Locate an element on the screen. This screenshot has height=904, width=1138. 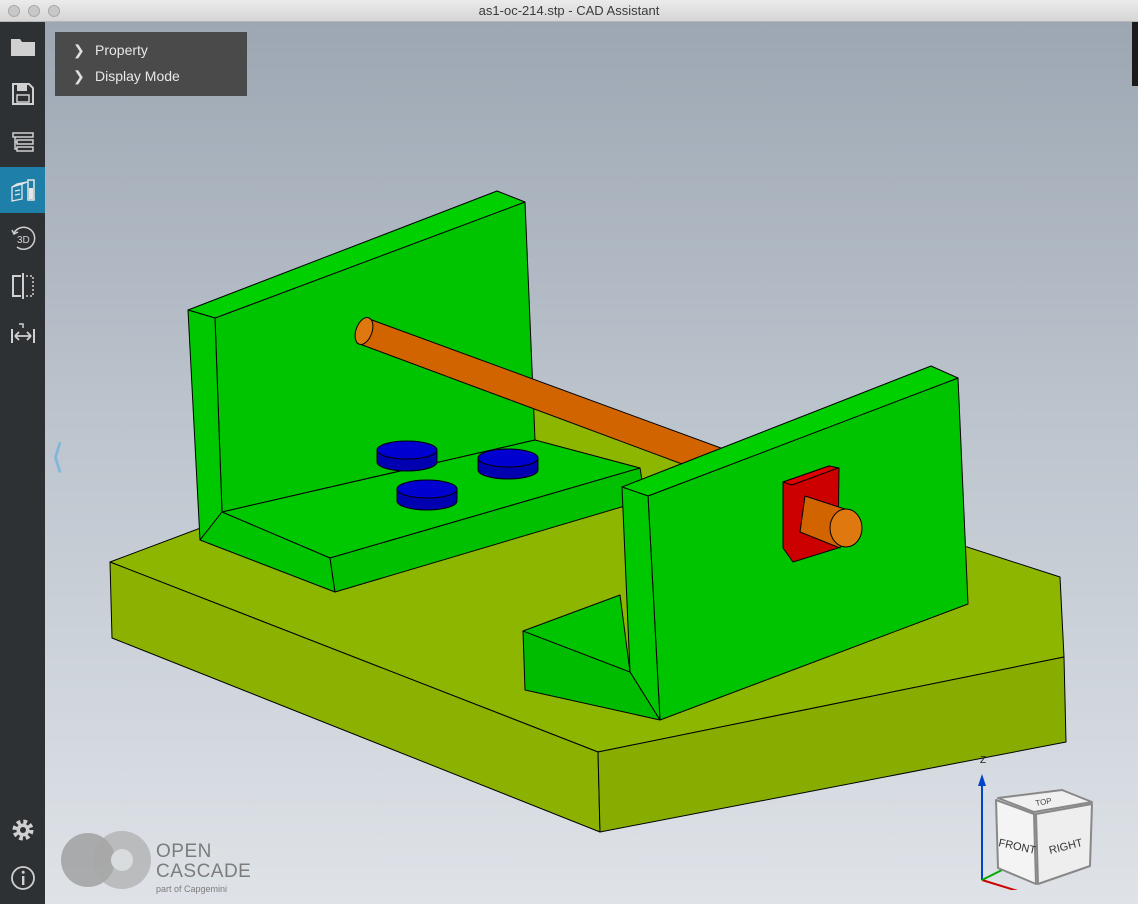
info-icon is located at coordinates (22, 878).